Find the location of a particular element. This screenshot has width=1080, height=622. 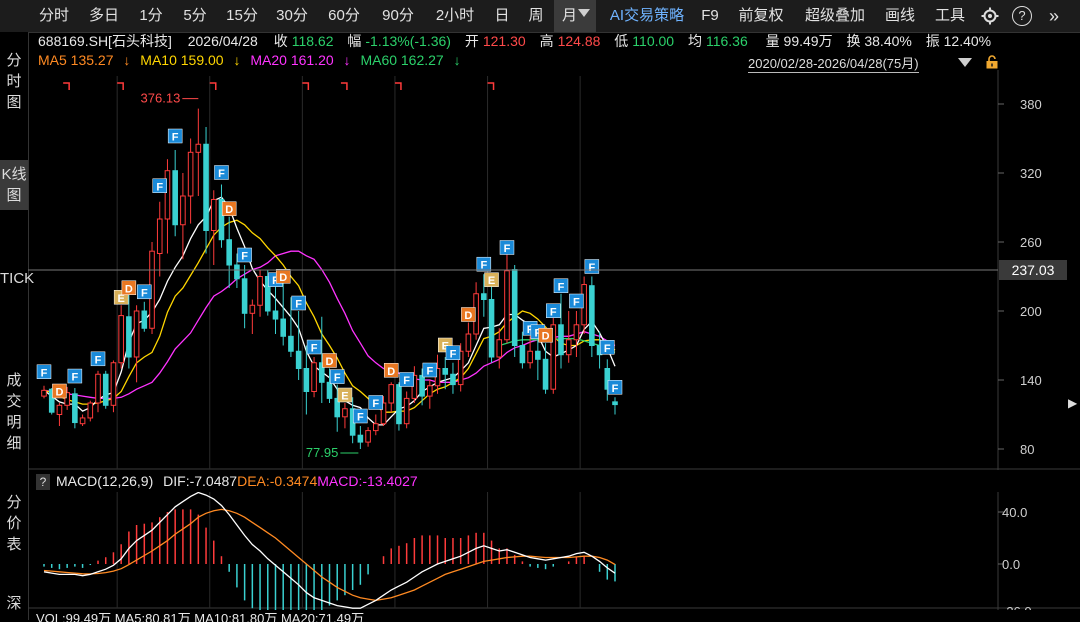

stock-code-name: 688169.SH[石头科技] is located at coordinates (105, 41).